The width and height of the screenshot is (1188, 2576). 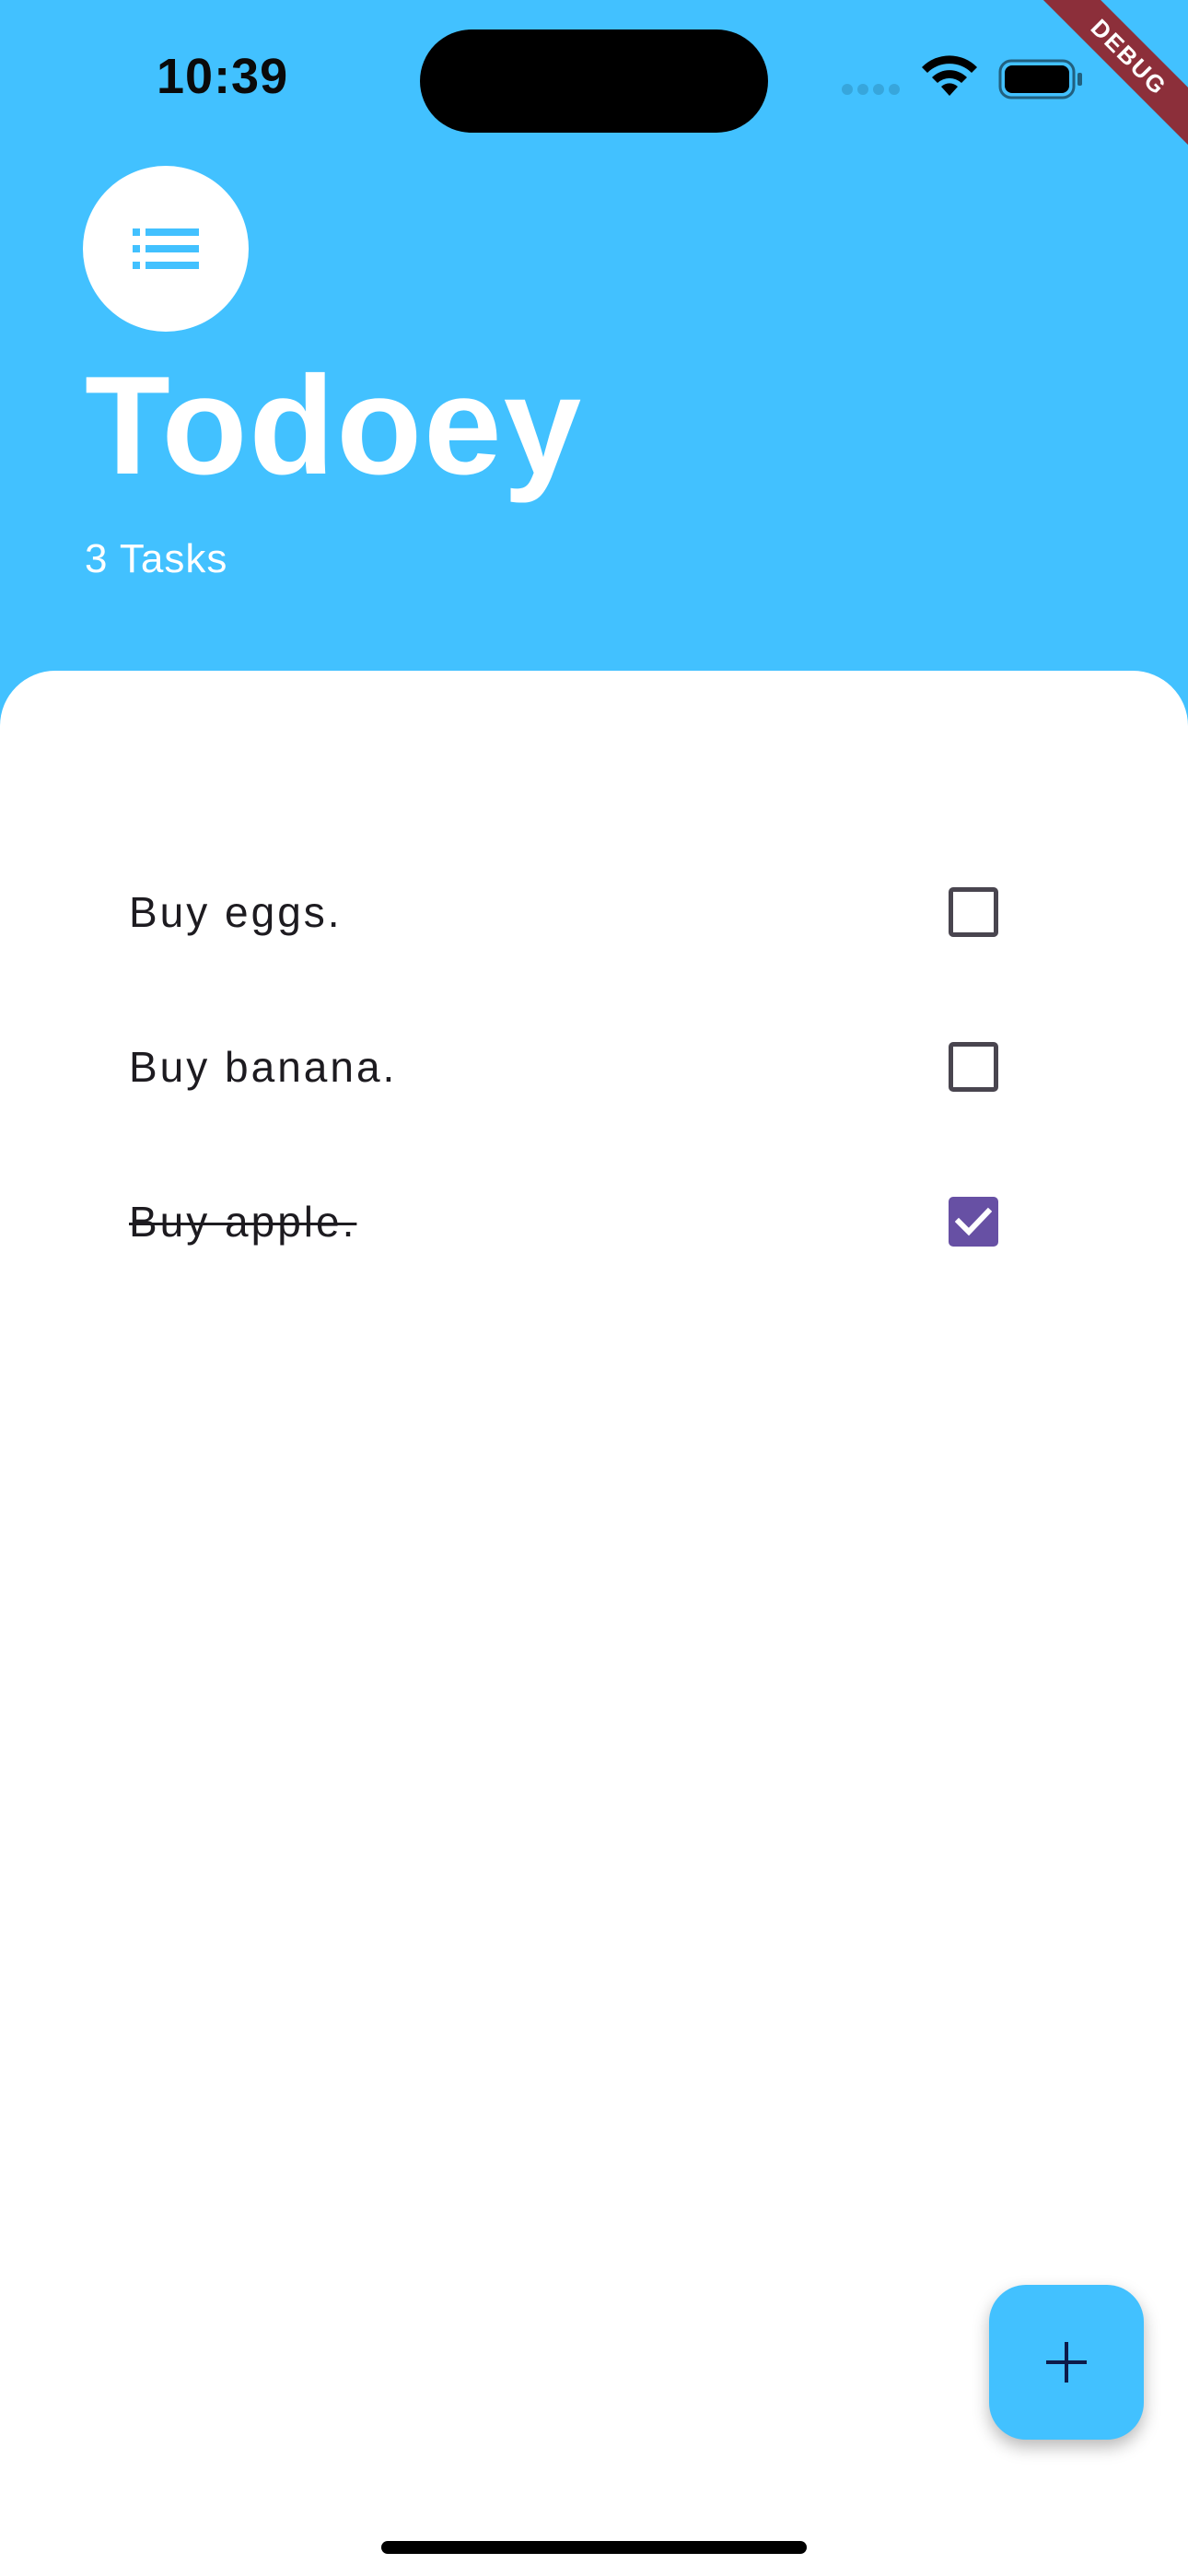 I want to click on debug-banner: DEBUG, so click(x=1096, y=92).